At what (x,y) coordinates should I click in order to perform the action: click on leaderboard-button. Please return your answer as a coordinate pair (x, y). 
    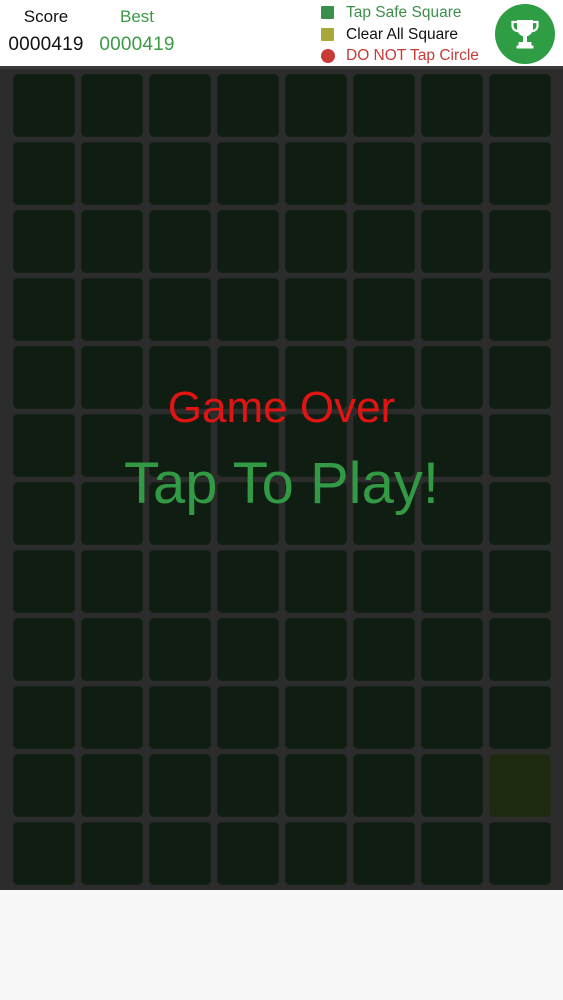
    Looking at the image, I should click on (525, 34).